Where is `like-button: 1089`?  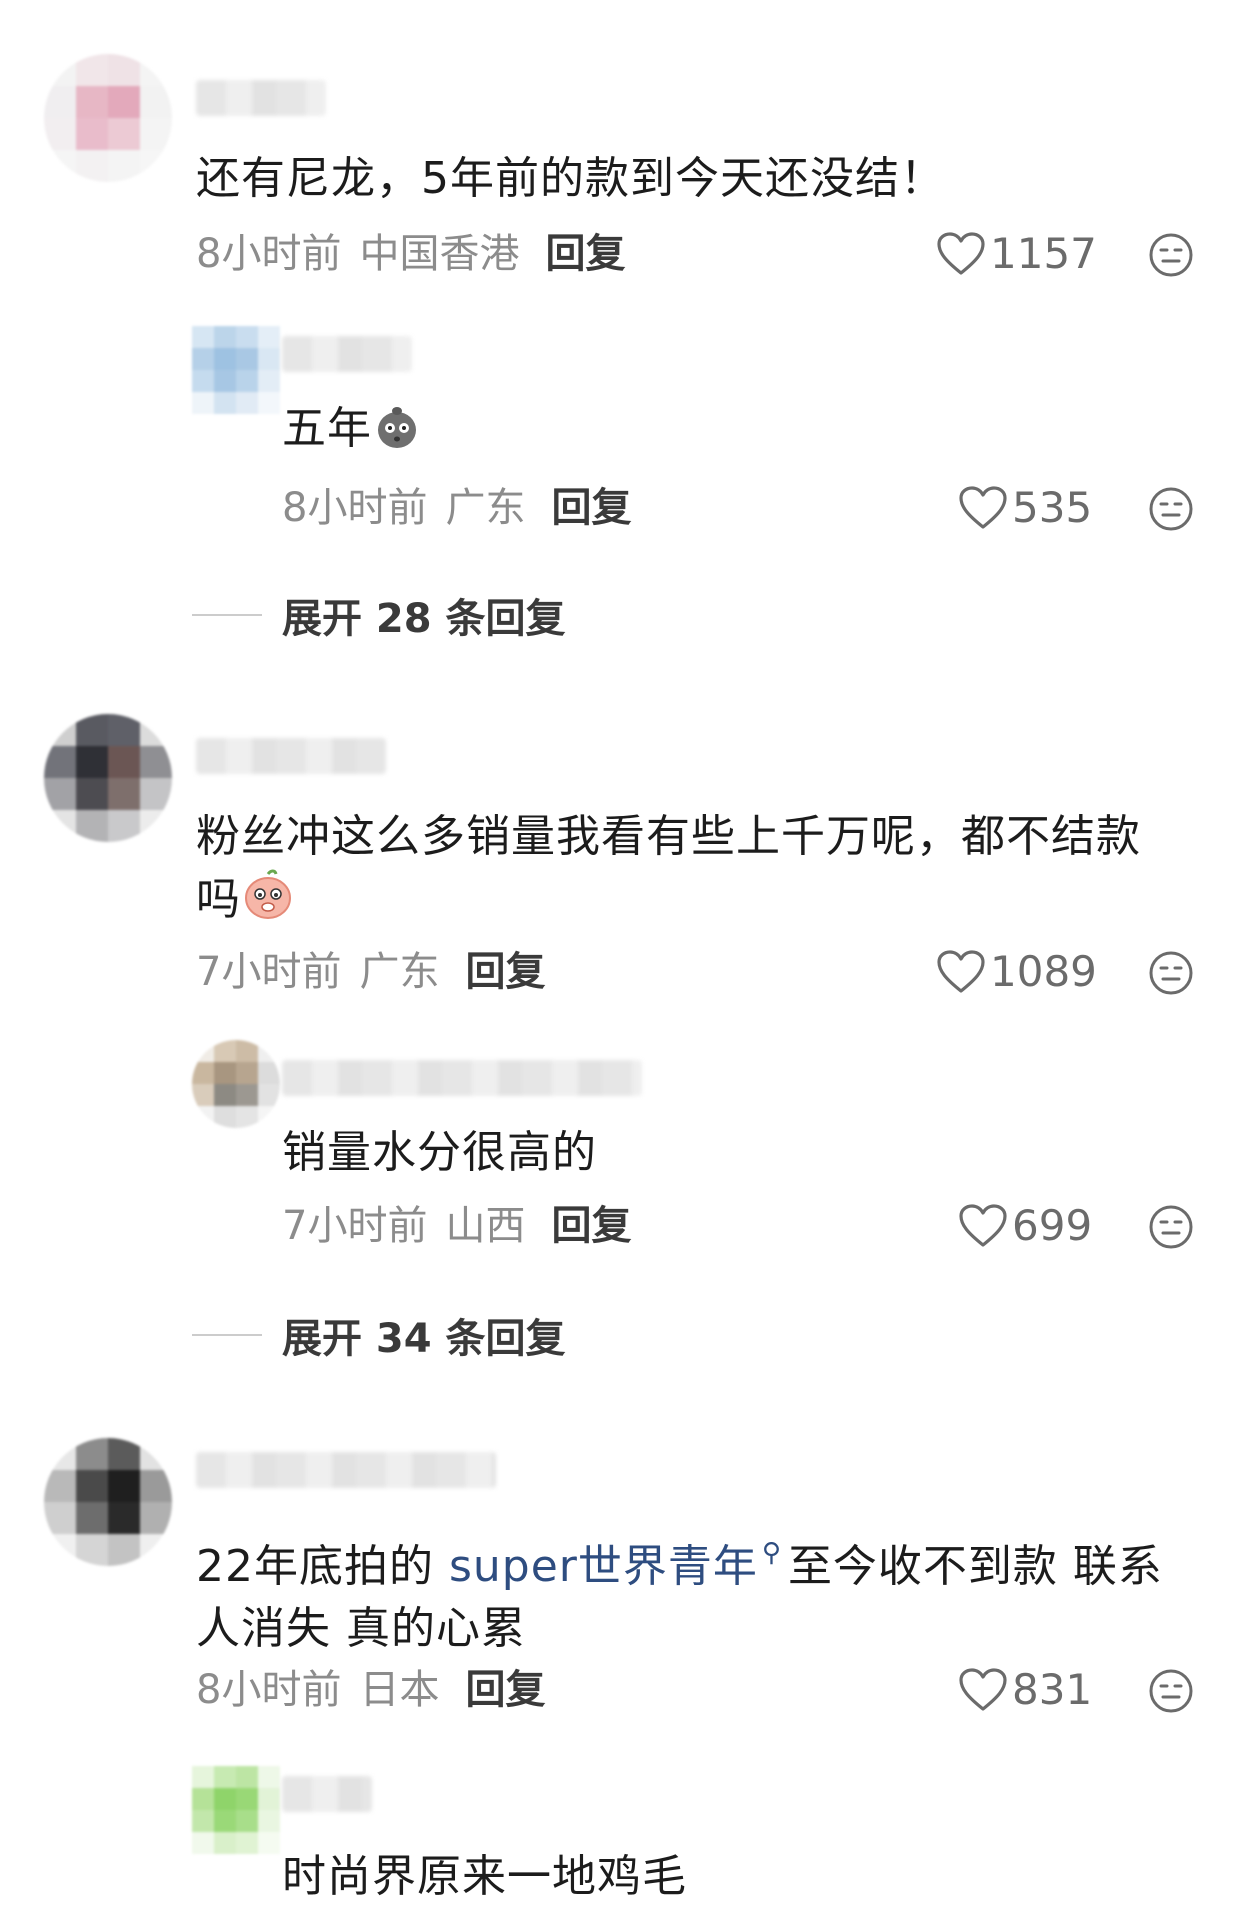
like-button: 1089 is located at coordinates (1016, 972).